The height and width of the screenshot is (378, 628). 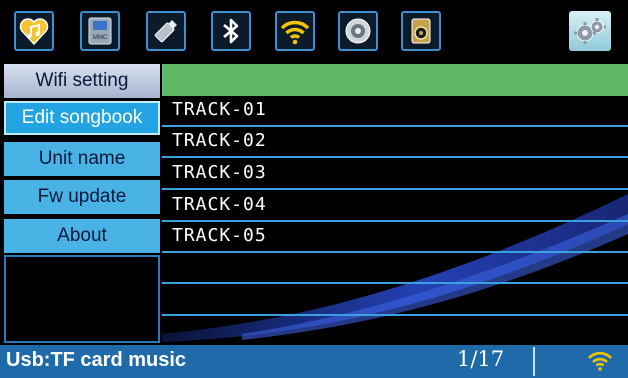 I want to click on music-icon, so click(x=34, y=32).